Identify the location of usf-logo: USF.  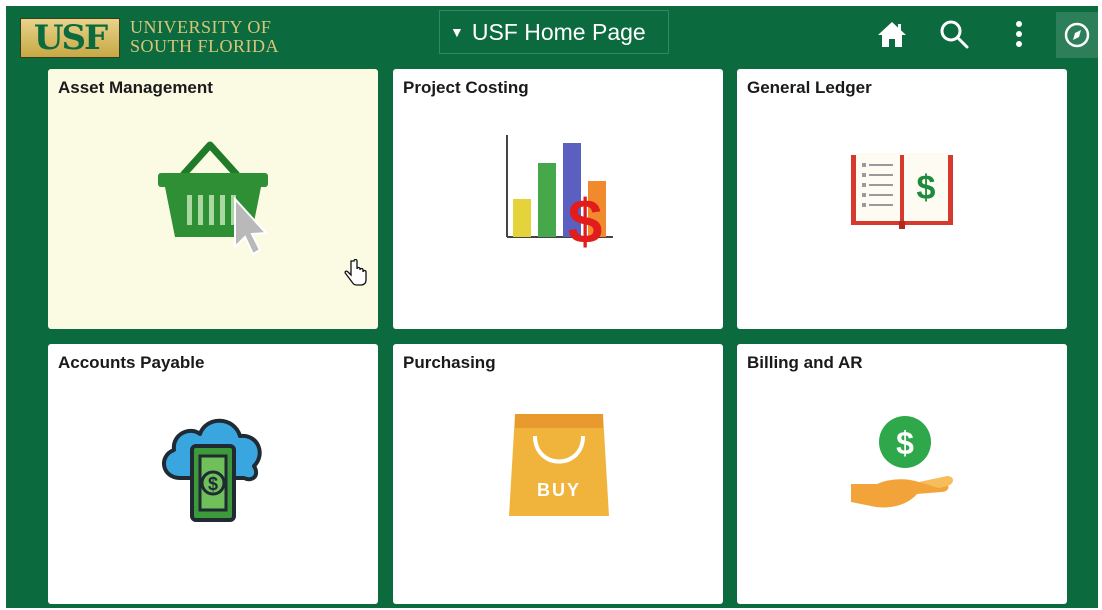
(70, 38).